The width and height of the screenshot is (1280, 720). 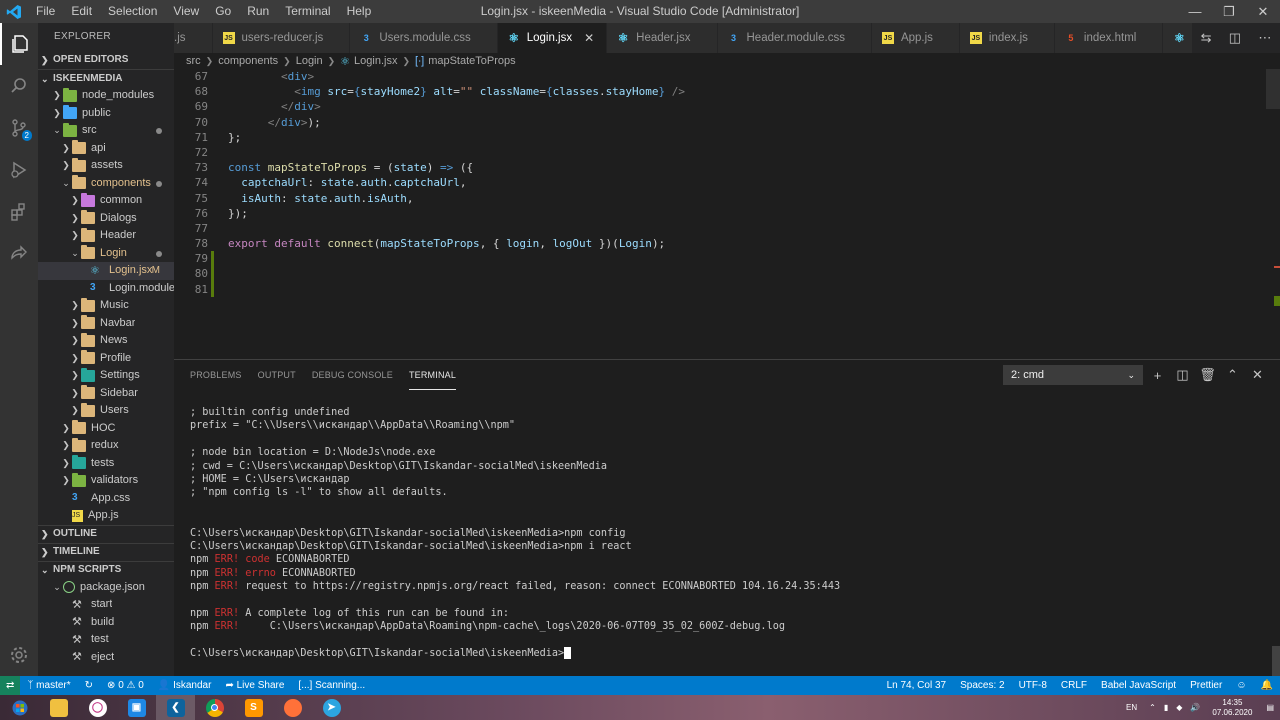 What do you see at coordinates (175, 707) in the screenshot?
I see `vscode-taskbar-icon: ❮` at bounding box center [175, 707].